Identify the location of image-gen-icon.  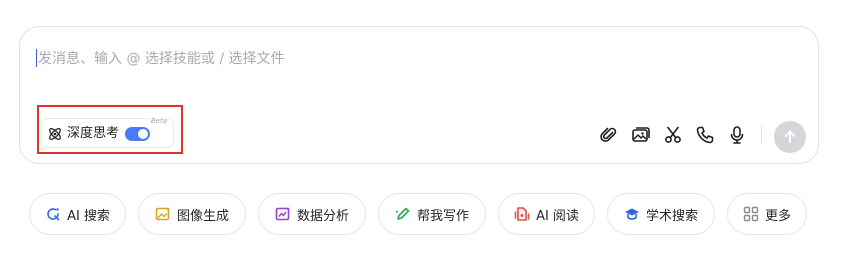
(163, 214).